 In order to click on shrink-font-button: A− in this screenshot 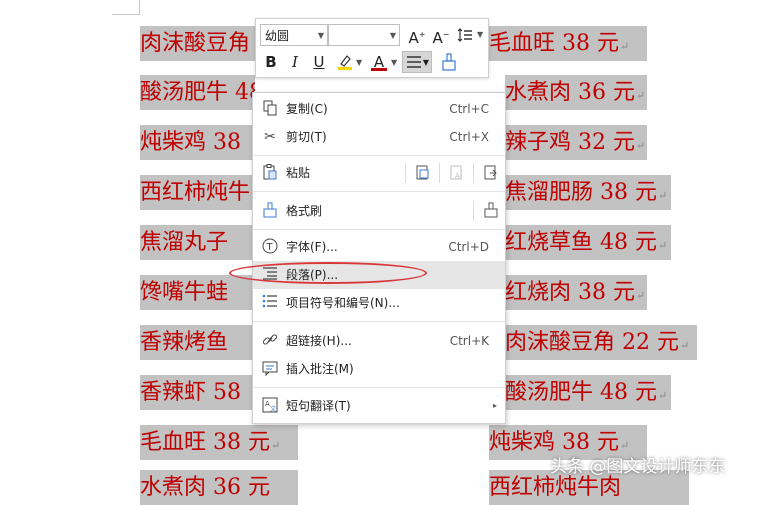, I will do `click(441, 35)`.